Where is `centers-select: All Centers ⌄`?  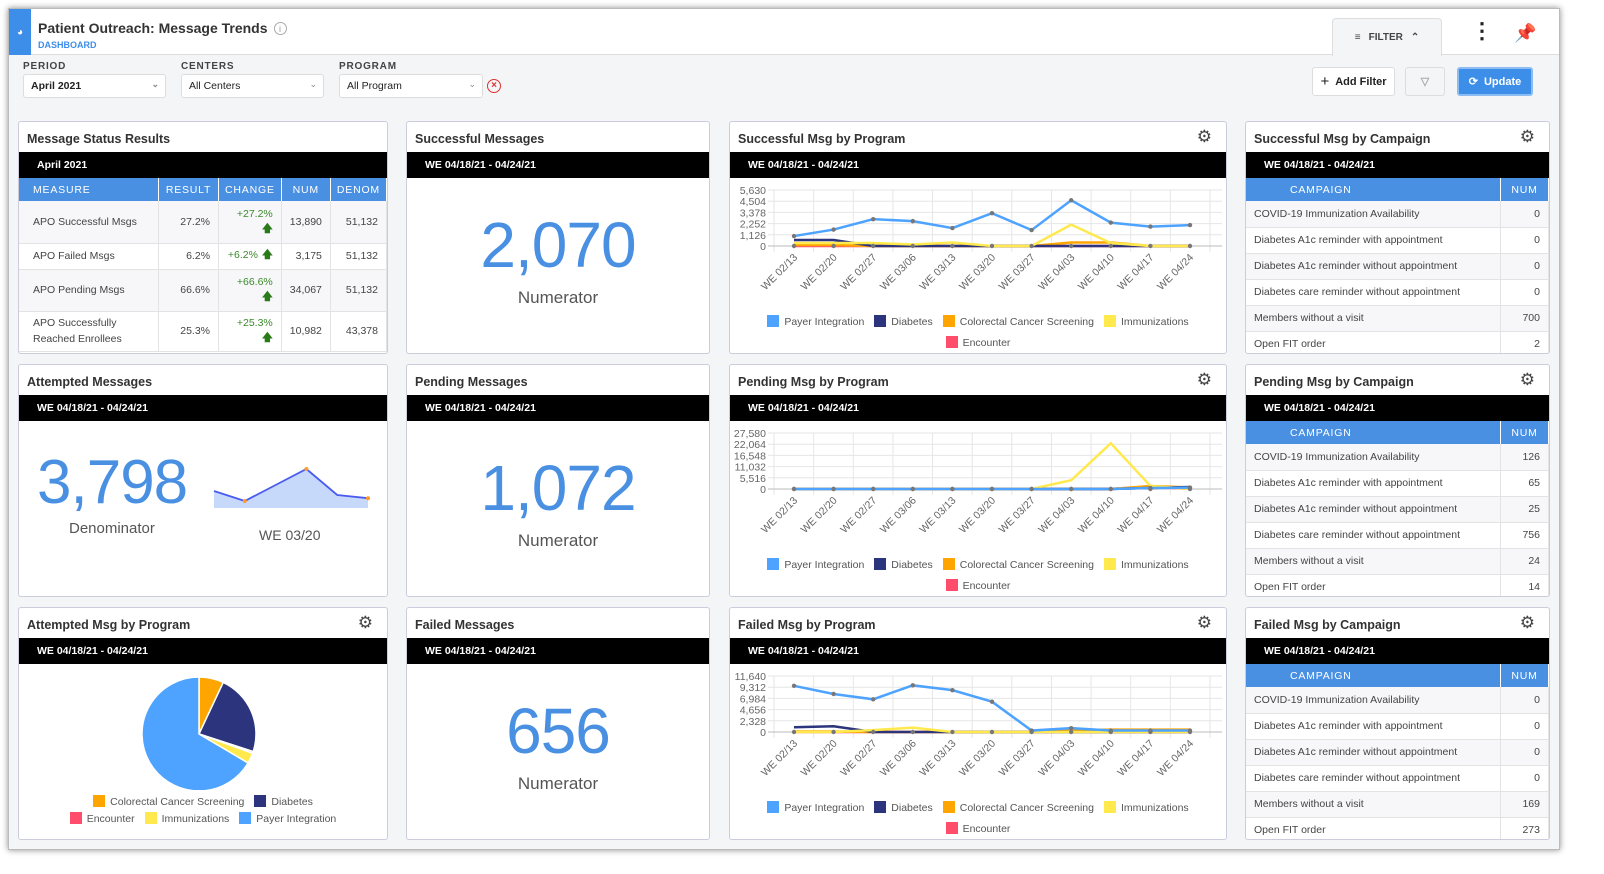
centers-select: All Centers ⌄ is located at coordinates (252, 86).